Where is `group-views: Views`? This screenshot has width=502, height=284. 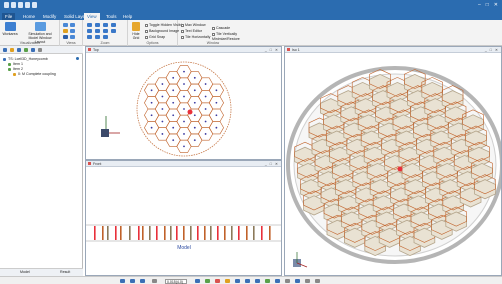 group-views: Views is located at coordinates (71, 33).